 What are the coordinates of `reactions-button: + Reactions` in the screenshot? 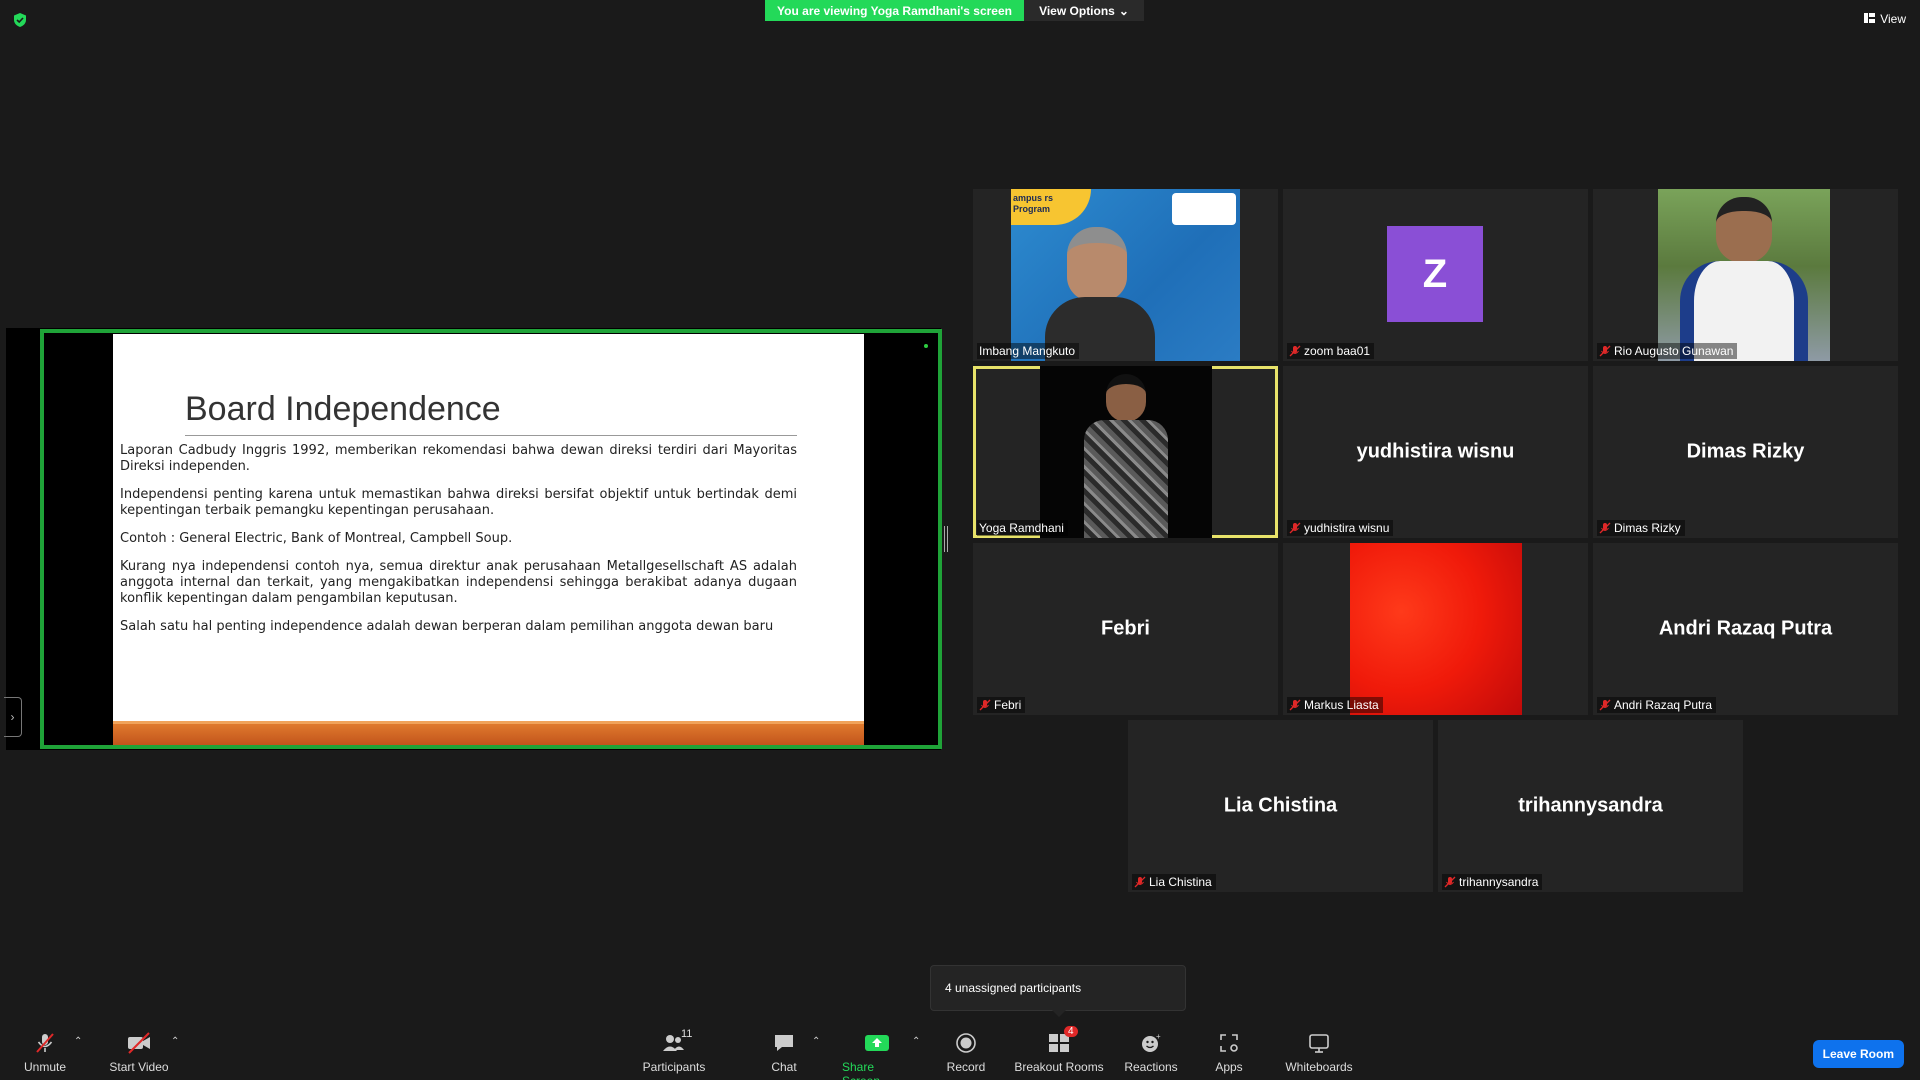 It's located at (1150, 1052).